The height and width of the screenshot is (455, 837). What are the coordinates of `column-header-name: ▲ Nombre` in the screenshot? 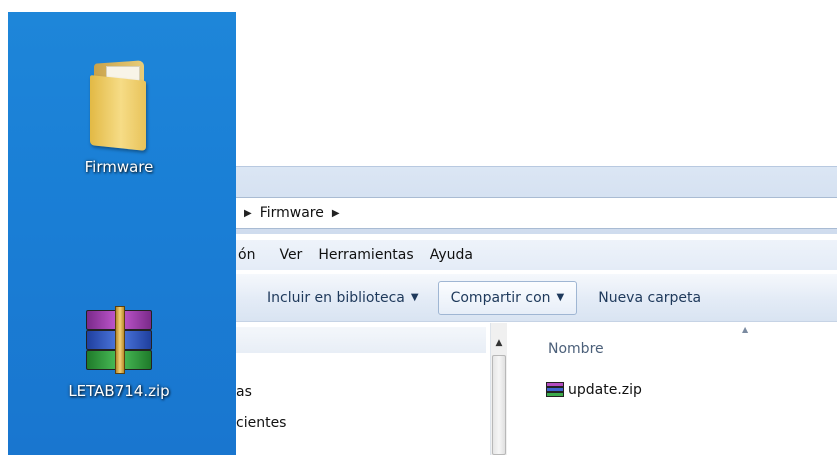 It's located at (672, 343).